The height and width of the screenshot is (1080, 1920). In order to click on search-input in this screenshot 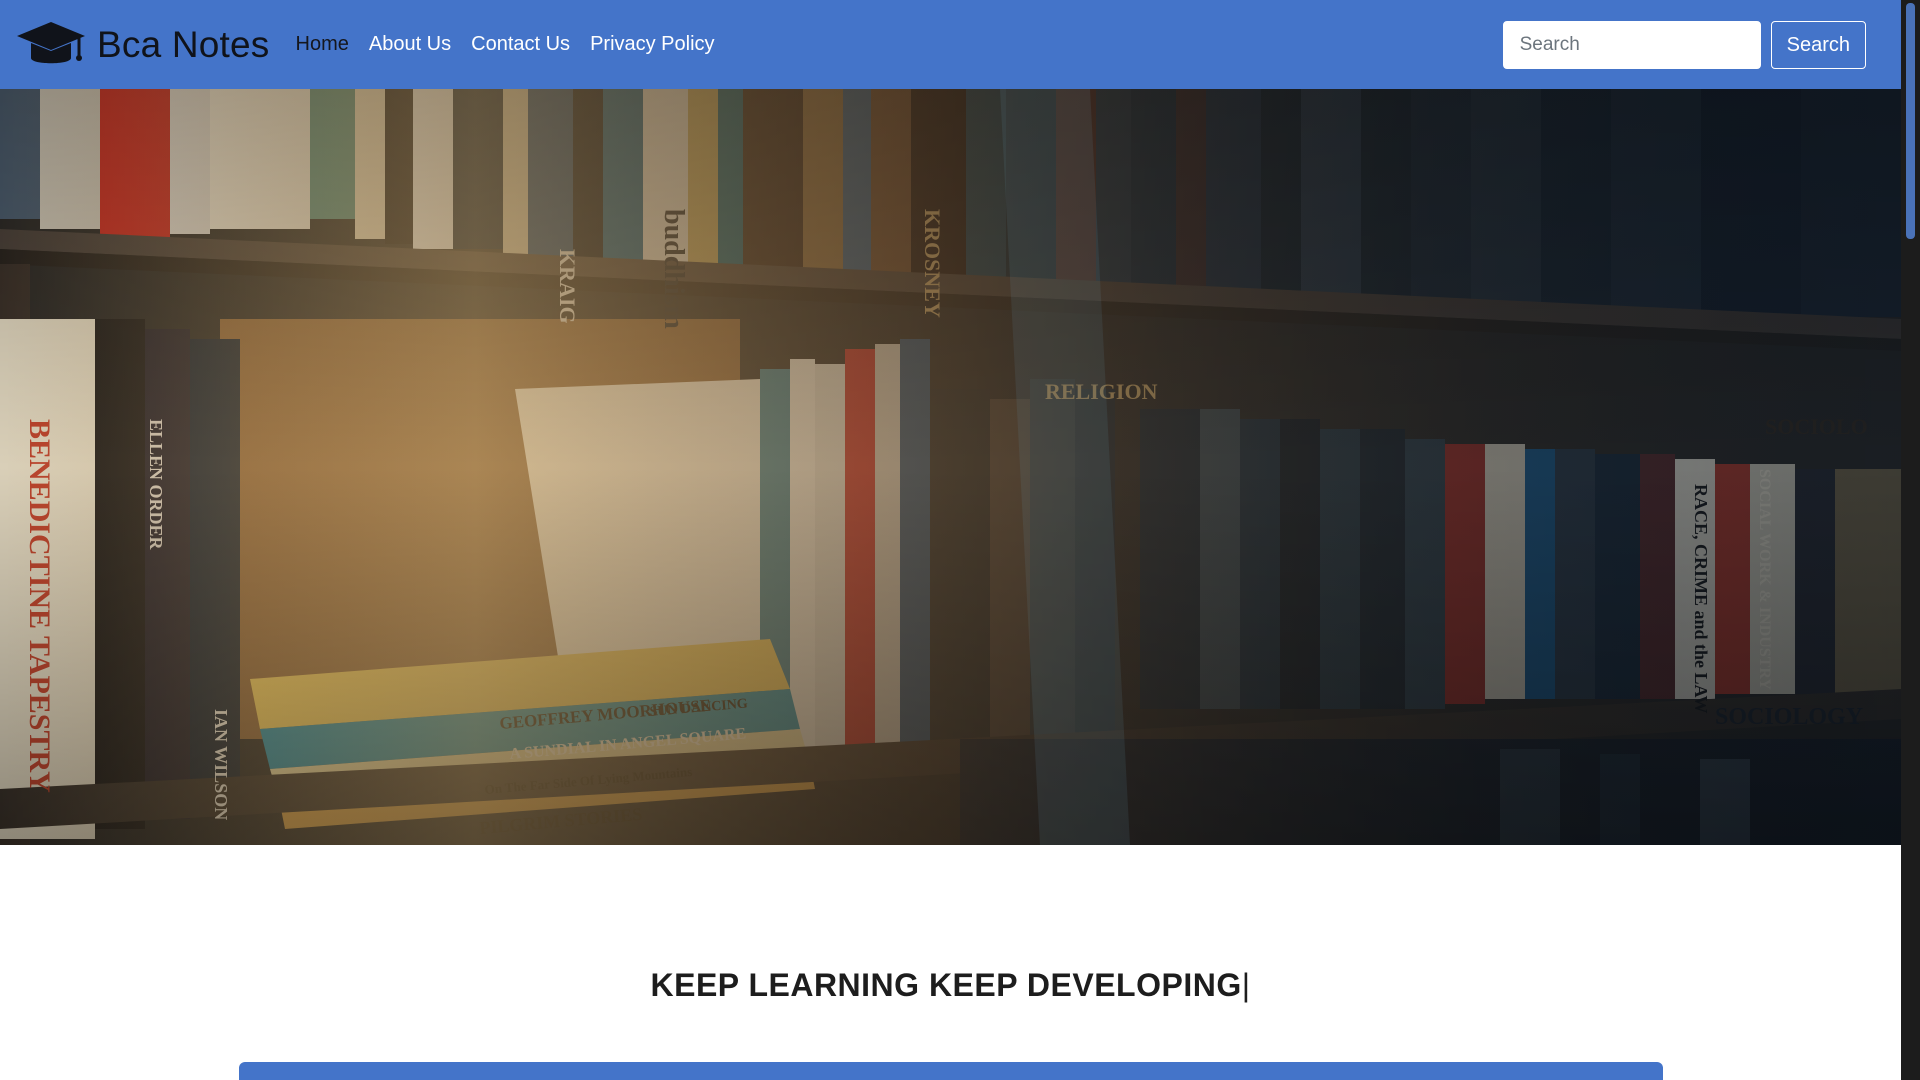, I will do `click(1631, 45)`.